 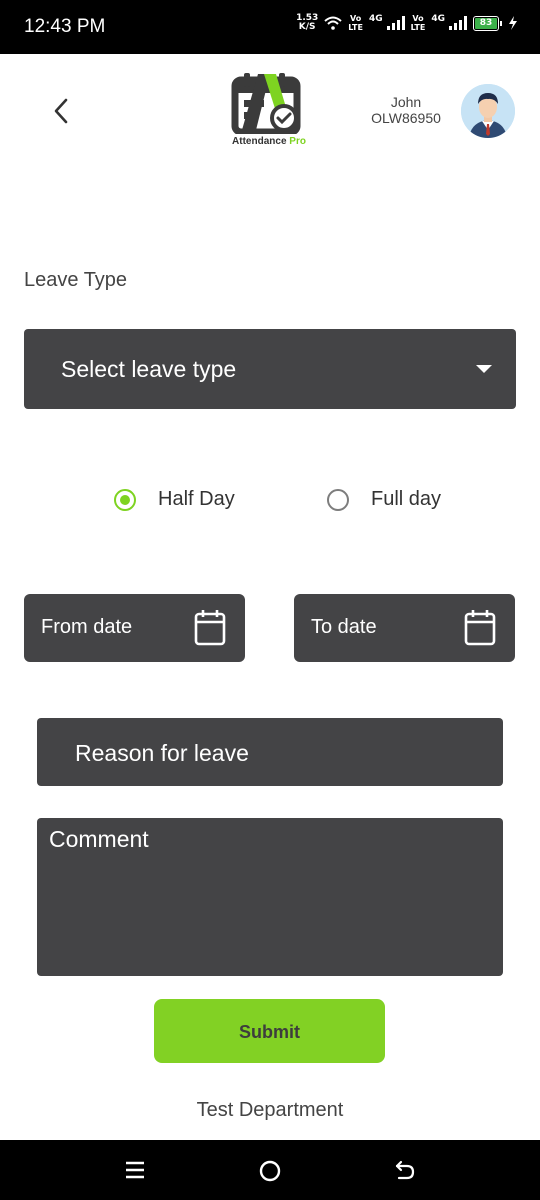 I want to click on to-date-field: To date, so click(x=404, y=628).